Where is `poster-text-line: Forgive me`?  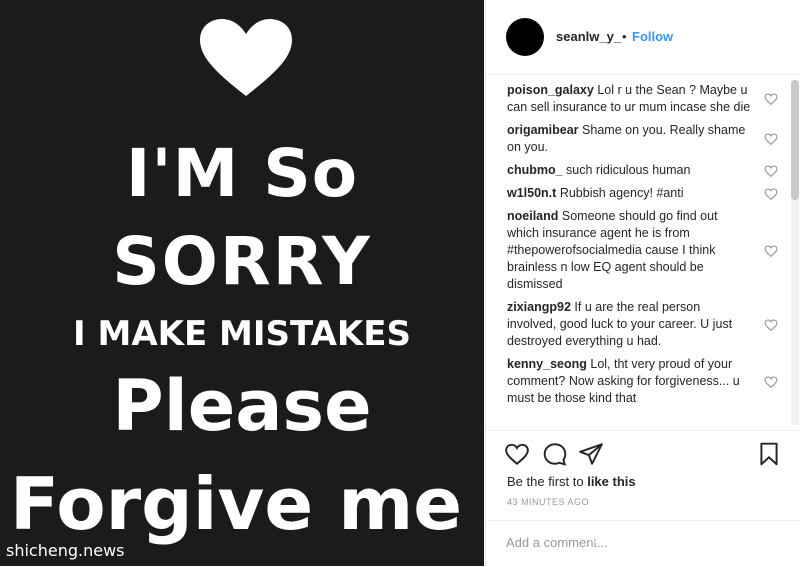 poster-text-line: Forgive me is located at coordinates (236, 504).